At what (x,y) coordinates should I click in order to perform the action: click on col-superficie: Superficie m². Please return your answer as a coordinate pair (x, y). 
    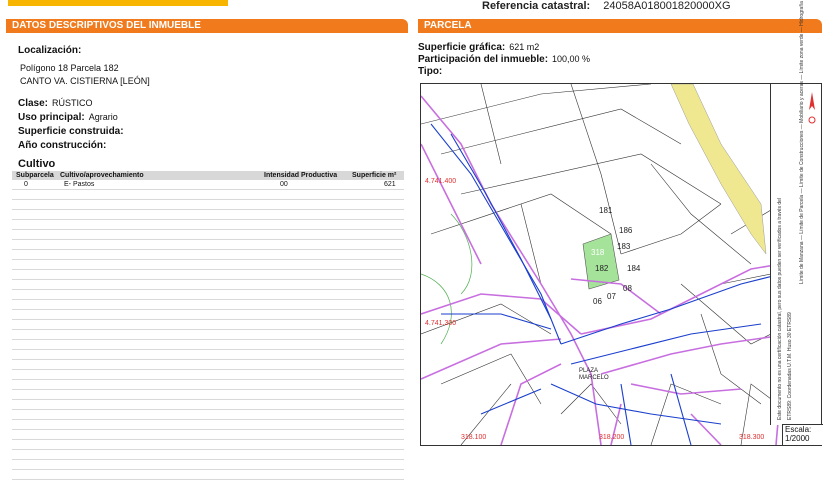
    Looking at the image, I should click on (374, 175).